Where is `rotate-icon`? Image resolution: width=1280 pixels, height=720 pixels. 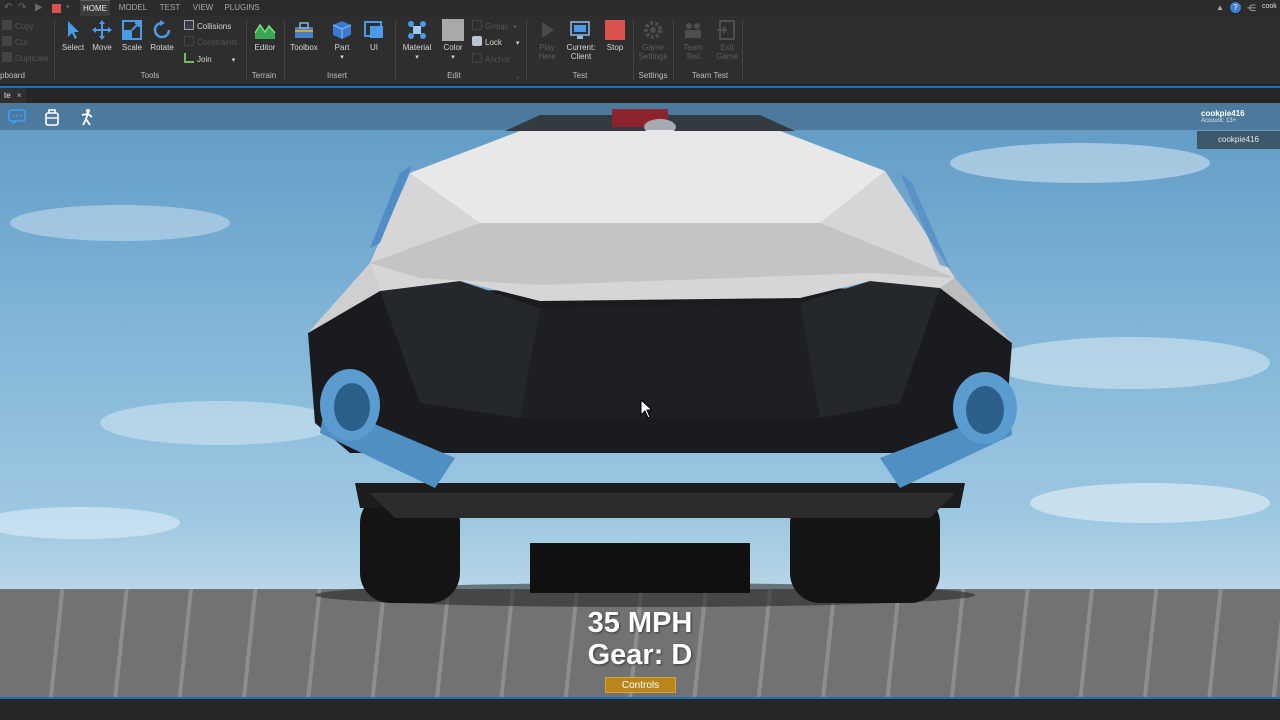
rotate-icon is located at coordinates (162, 29).